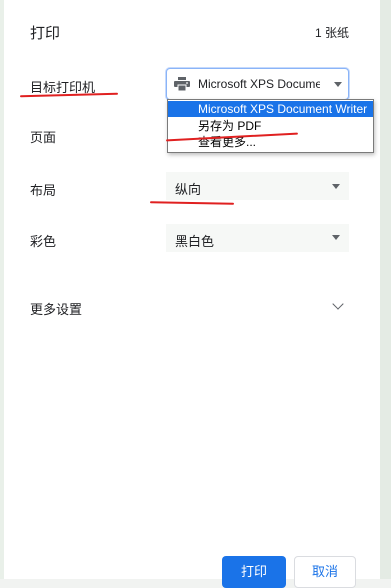 Image resolution: width=391 pixels, height=588 pixels. What do you see at coordinates (43, 137) in the screenshot?
I see `pages-label: 页面` at bounding box center [43, 137].